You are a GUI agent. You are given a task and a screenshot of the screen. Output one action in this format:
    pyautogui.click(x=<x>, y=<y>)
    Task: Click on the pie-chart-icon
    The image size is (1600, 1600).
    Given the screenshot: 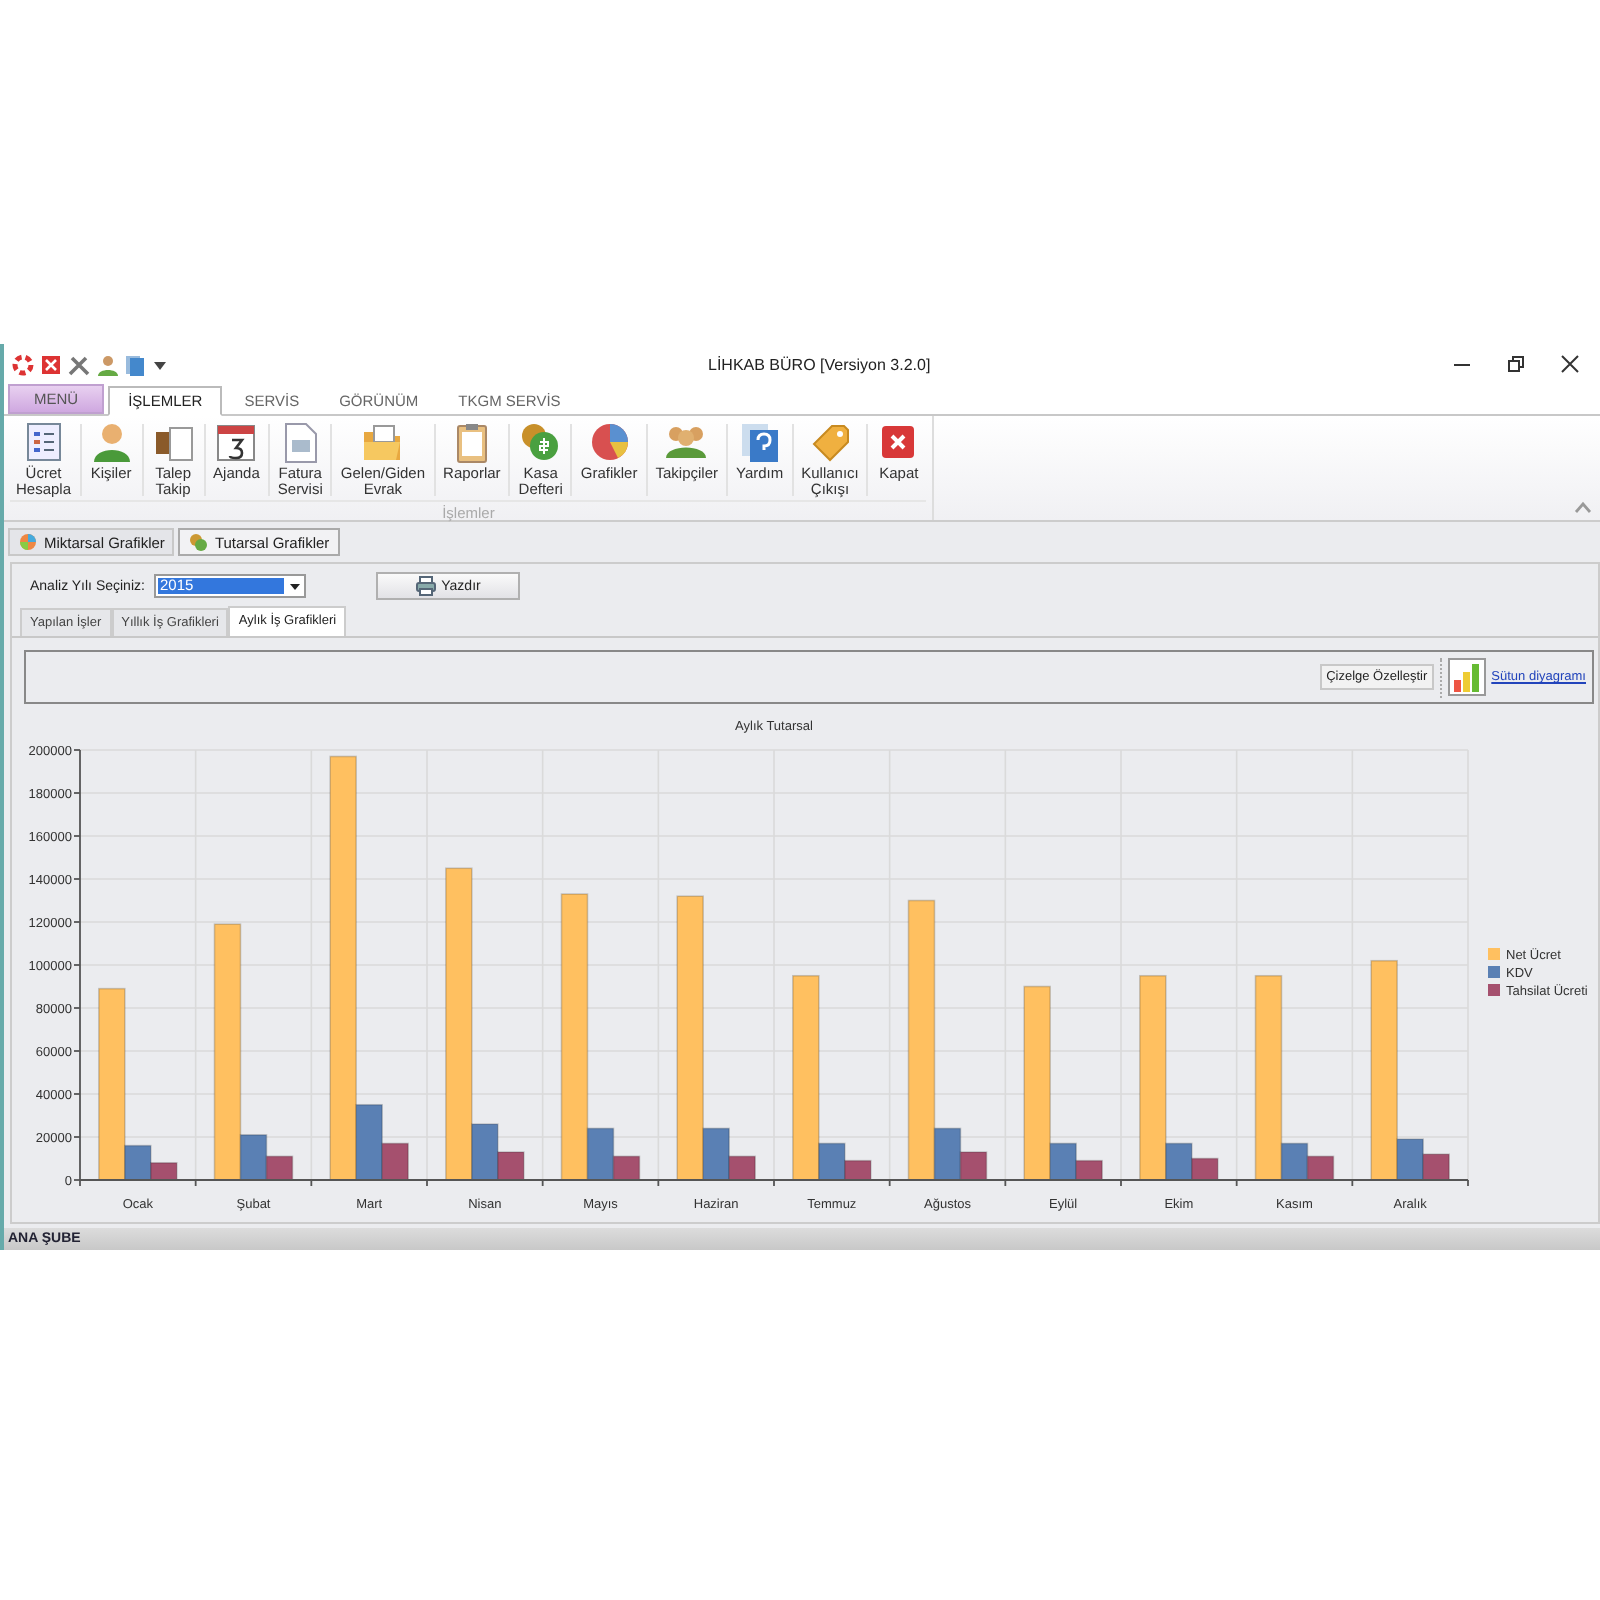 What is the action you would take?
    pyautogui.click(x=609, y=442)
    